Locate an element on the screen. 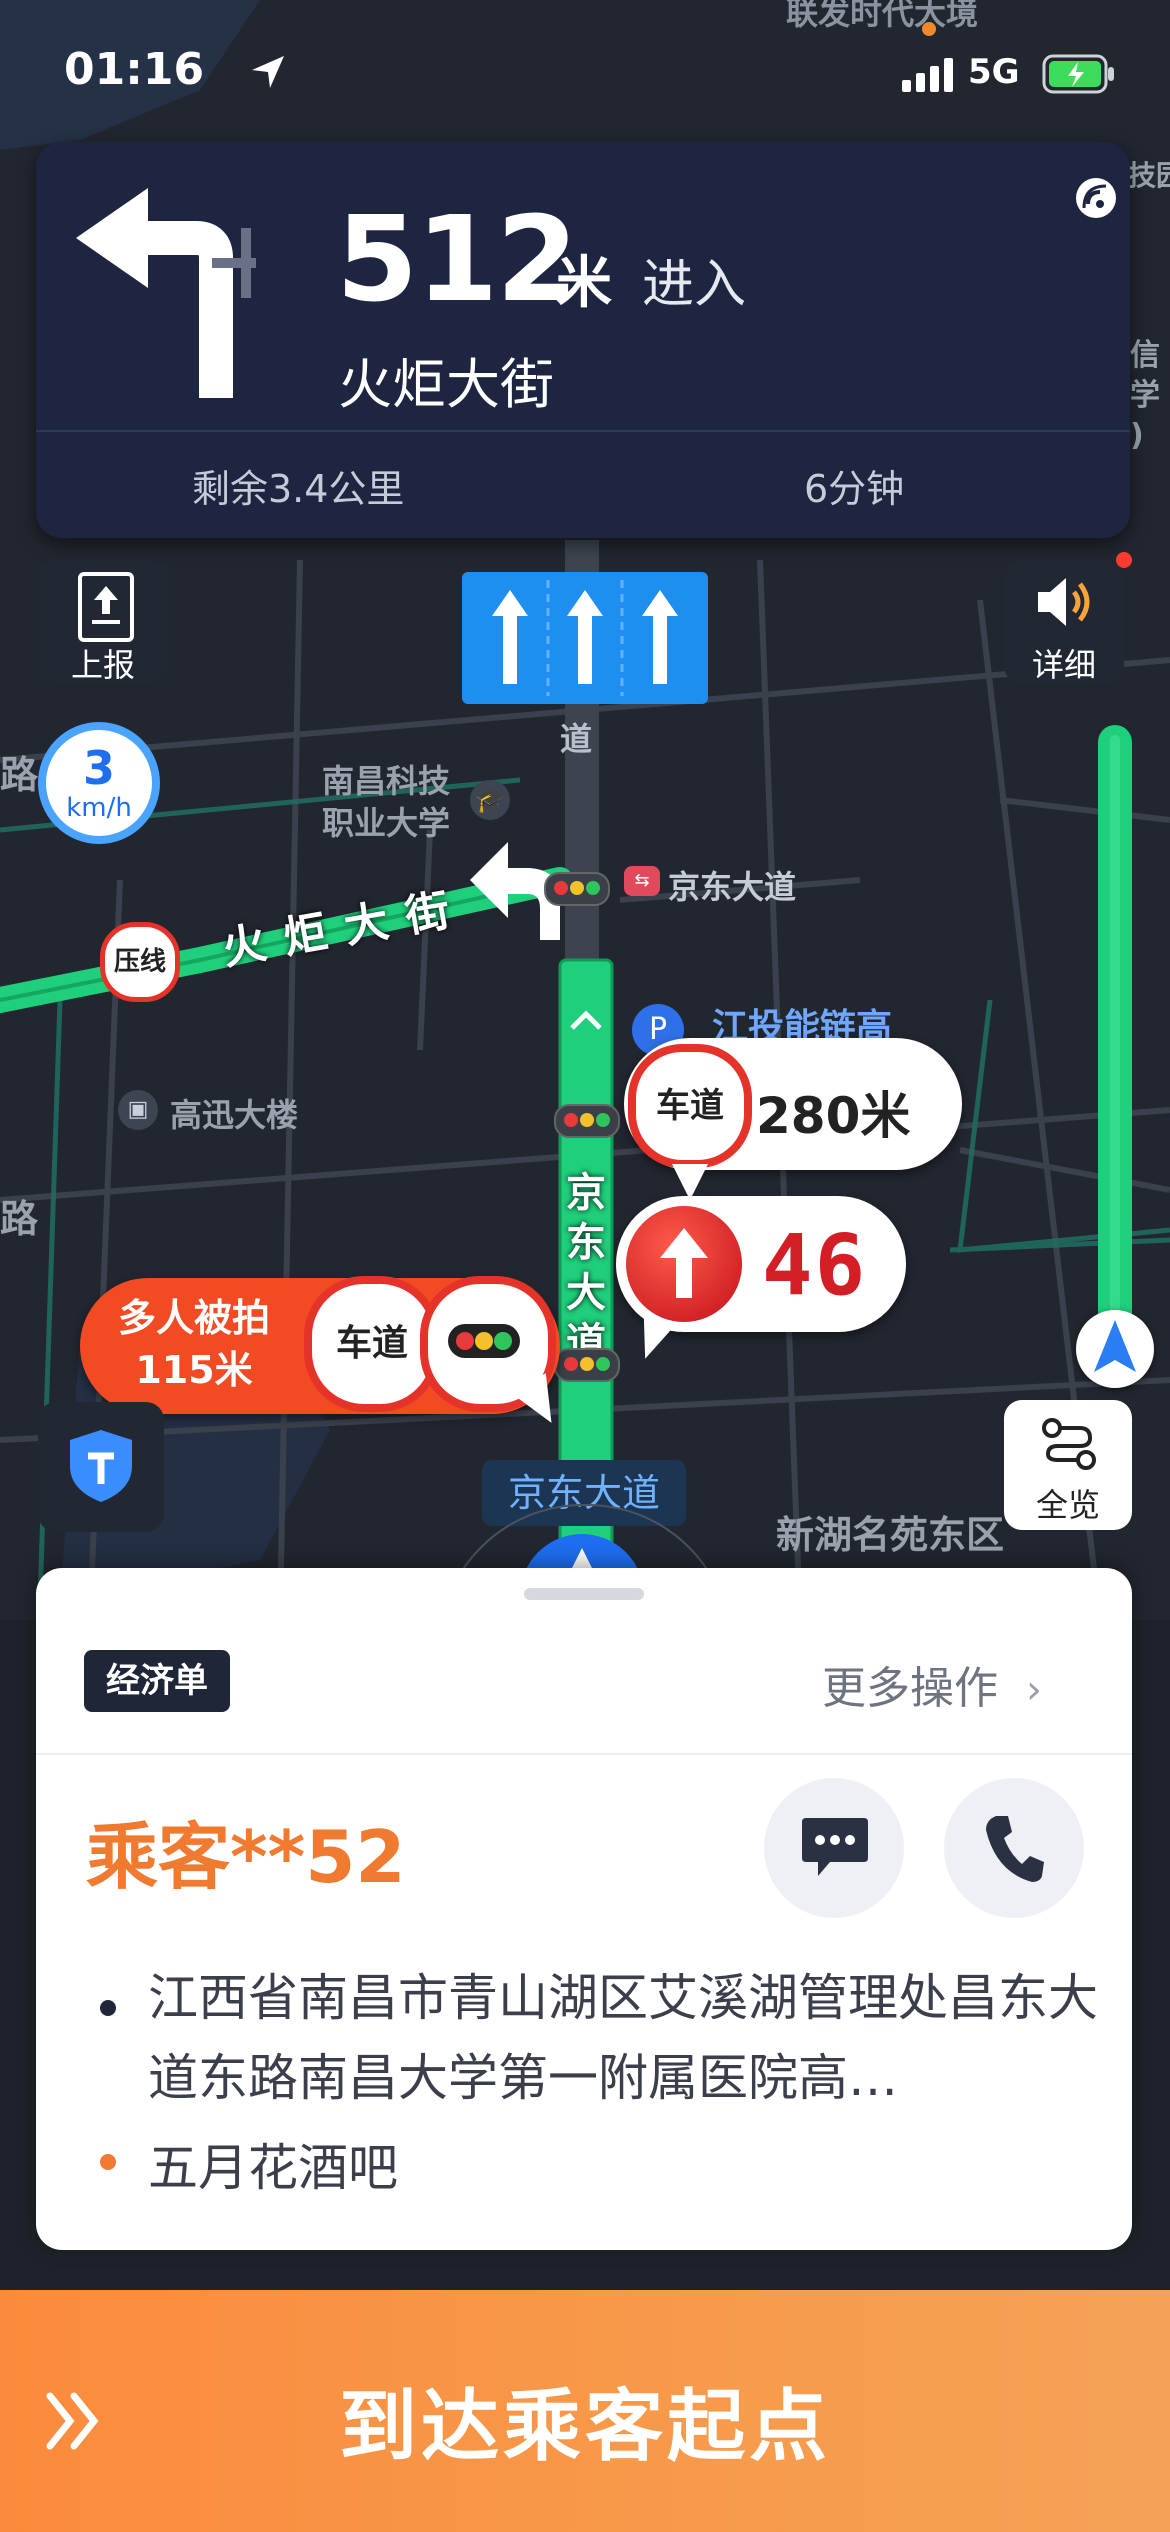 This screenshot has width=1170, height=2532. status-time: 01:16 is located at coordinates (134, 69).